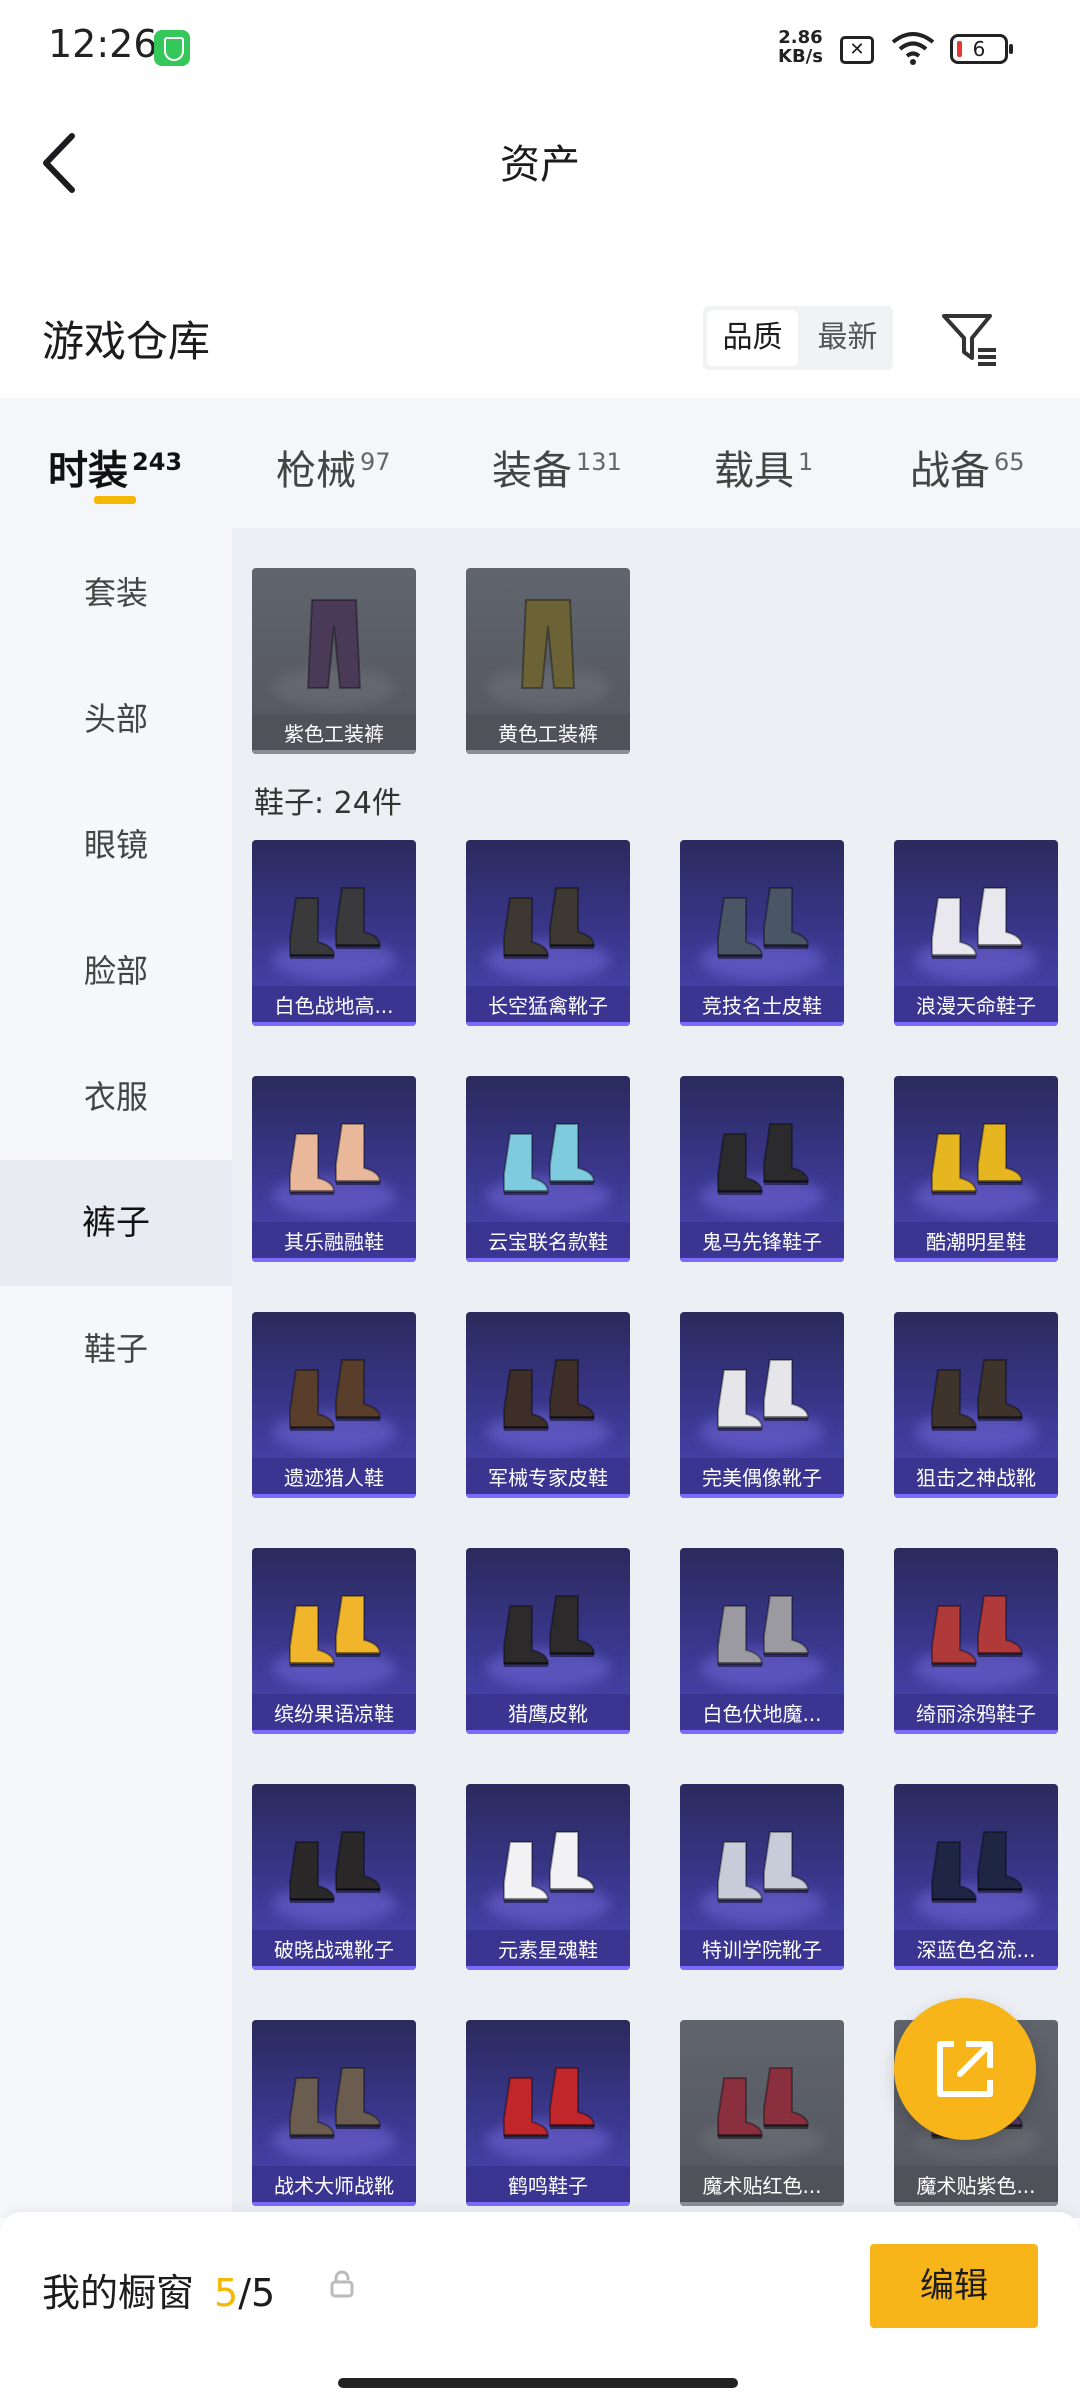  What do you see at coordinates (752, 338) in the screenshot?
I see `sort-quality-button: 品质` at bounding box center [752, 338].